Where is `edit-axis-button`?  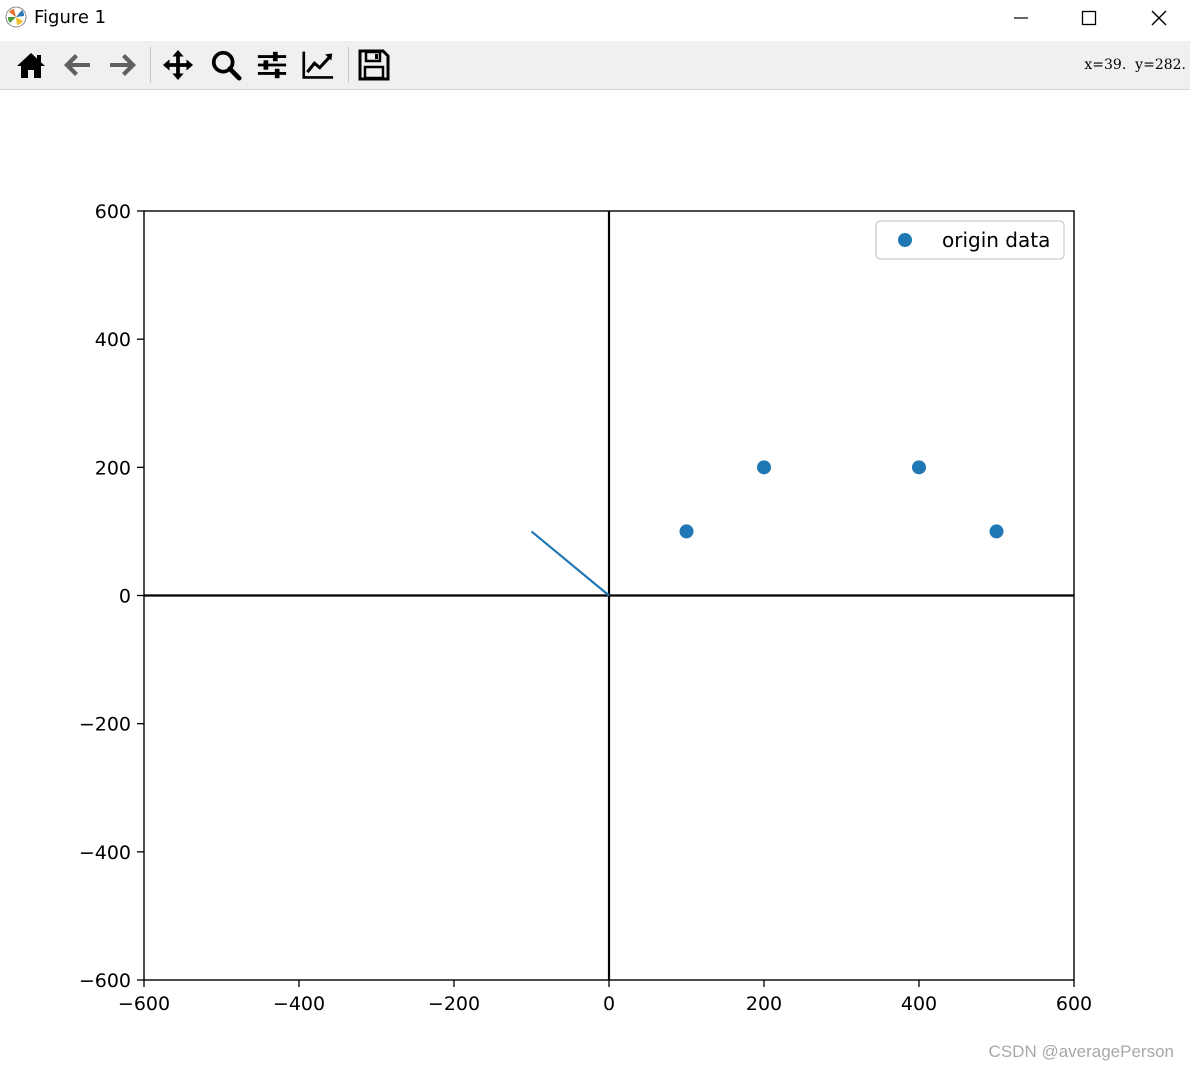
edit-axis-button is located at coordinates (318, 65).